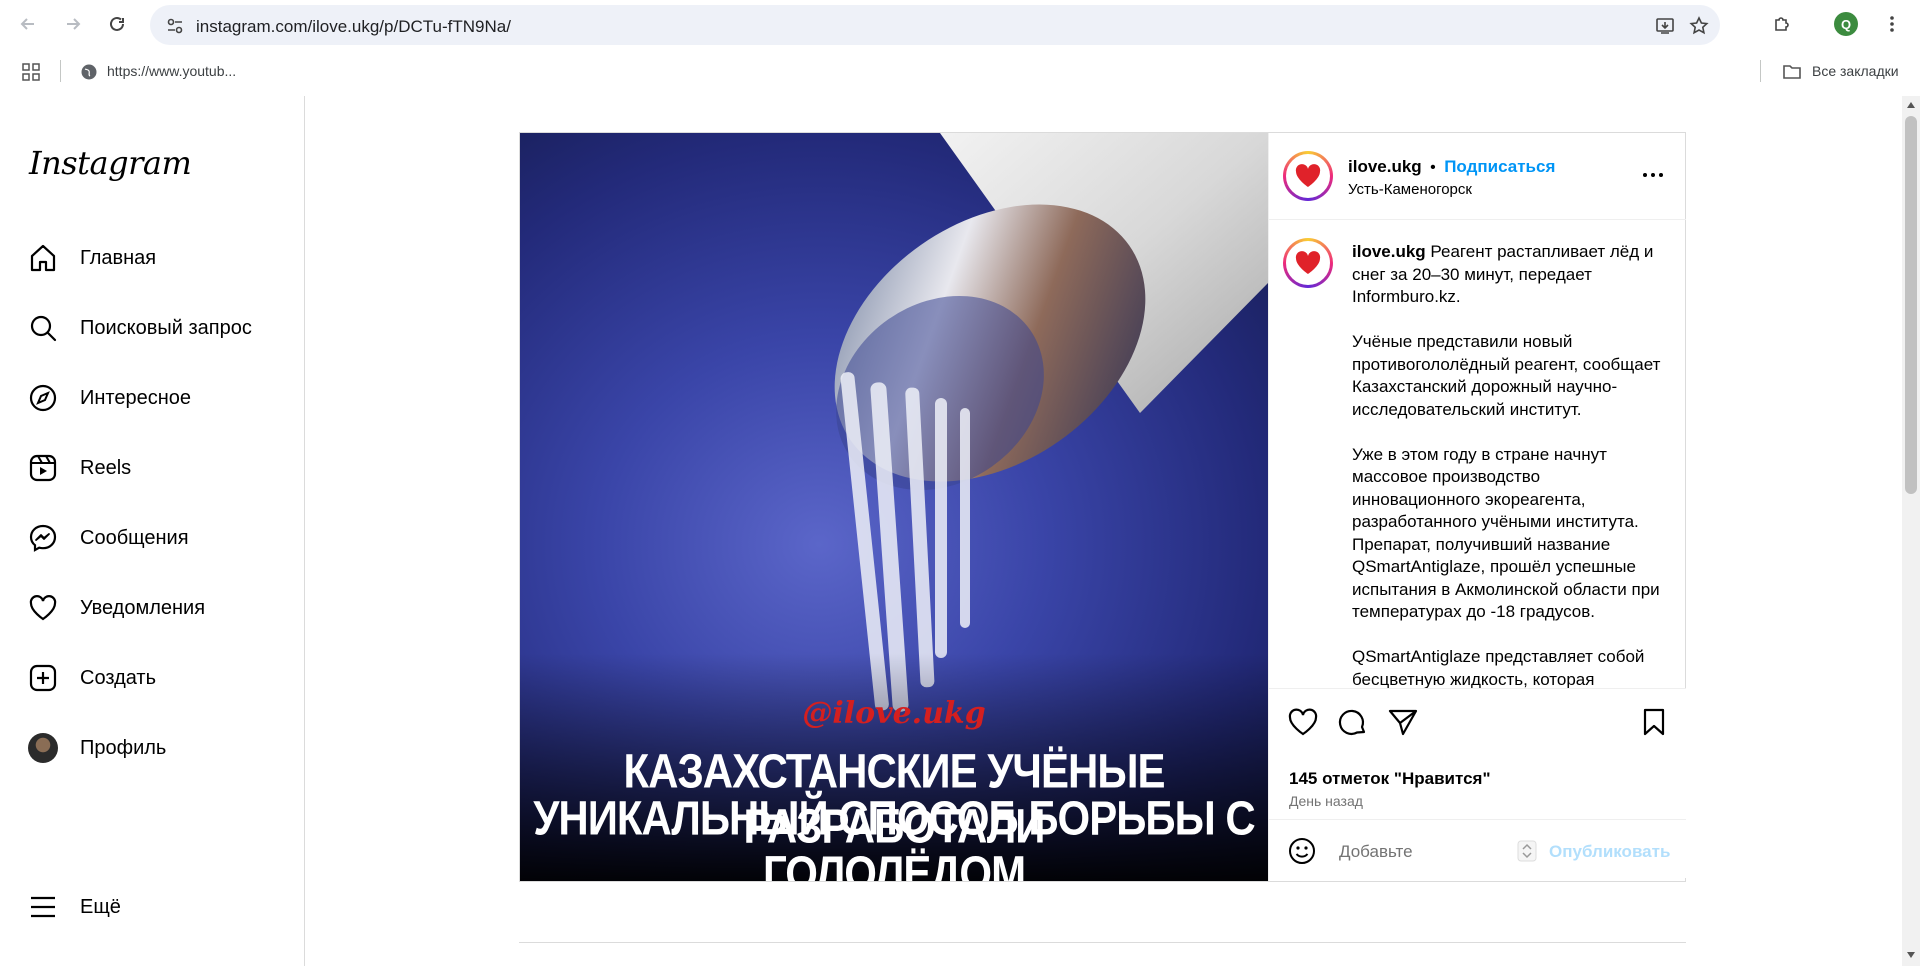 The width and height of the screenshot is (1920, 966). What do you see at coordinates (1376, 852) in the screenshot?
I see `comment-input: Добавьте` at bounding box center [1376, 852].